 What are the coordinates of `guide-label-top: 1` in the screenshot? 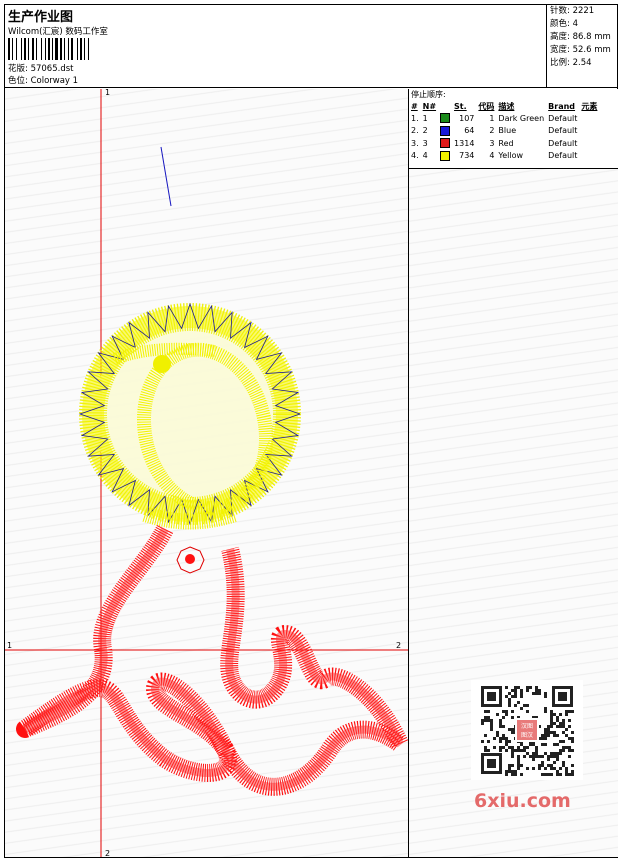 It's located at (107, 93).